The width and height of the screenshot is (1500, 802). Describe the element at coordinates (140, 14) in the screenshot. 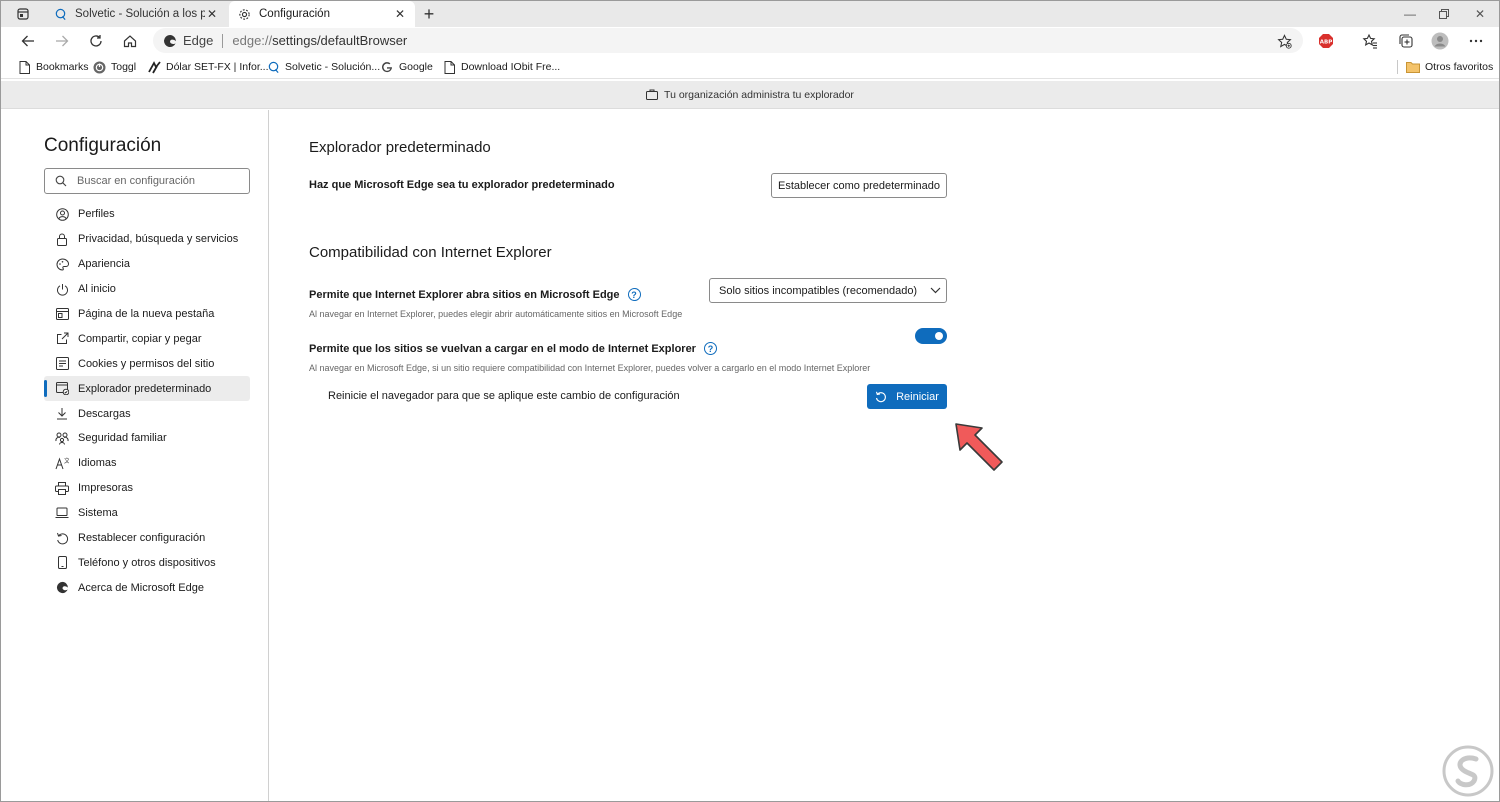

I see `tab-title: Solvetic - Solución a los problem` at that location.